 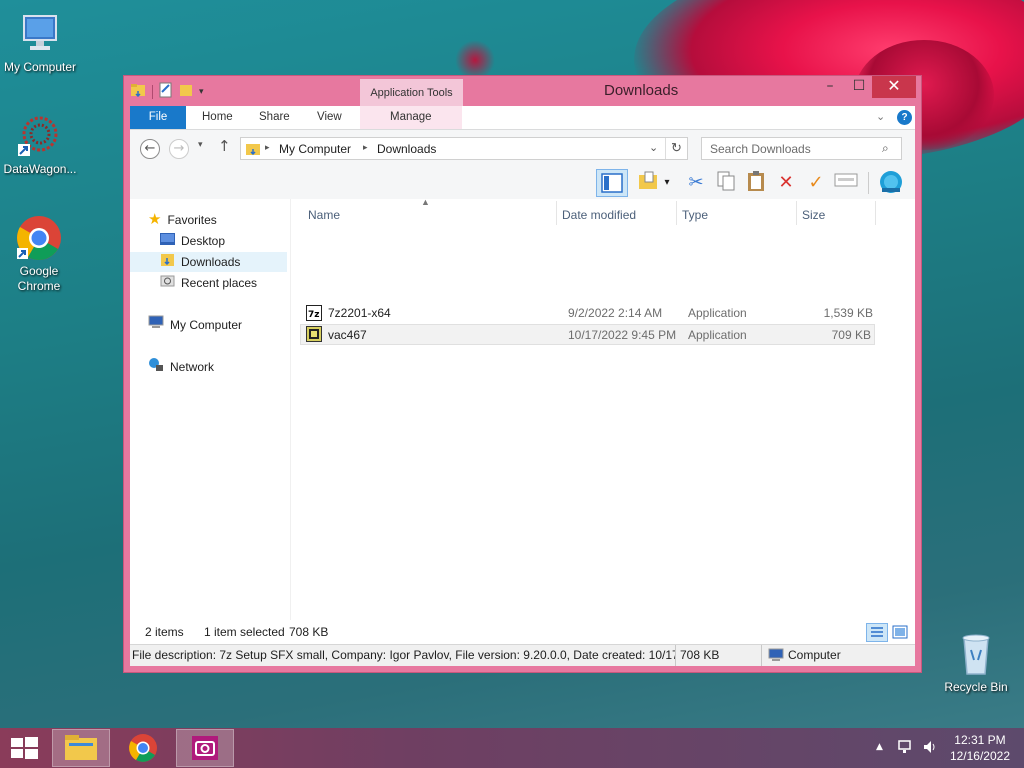 I want to click on column-header-name: Name, so click(x=324, y=215).